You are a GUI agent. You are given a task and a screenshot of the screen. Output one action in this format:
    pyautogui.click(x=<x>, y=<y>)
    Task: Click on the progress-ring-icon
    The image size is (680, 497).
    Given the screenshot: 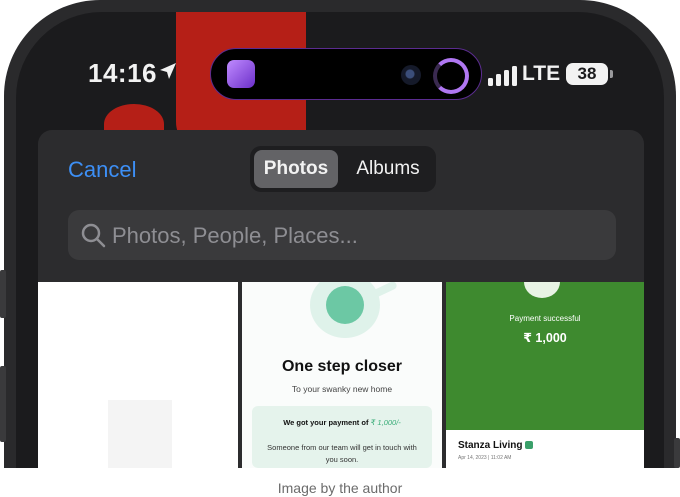 What is the action you would take?
    pyautogui.click(x=451, y=76)
    